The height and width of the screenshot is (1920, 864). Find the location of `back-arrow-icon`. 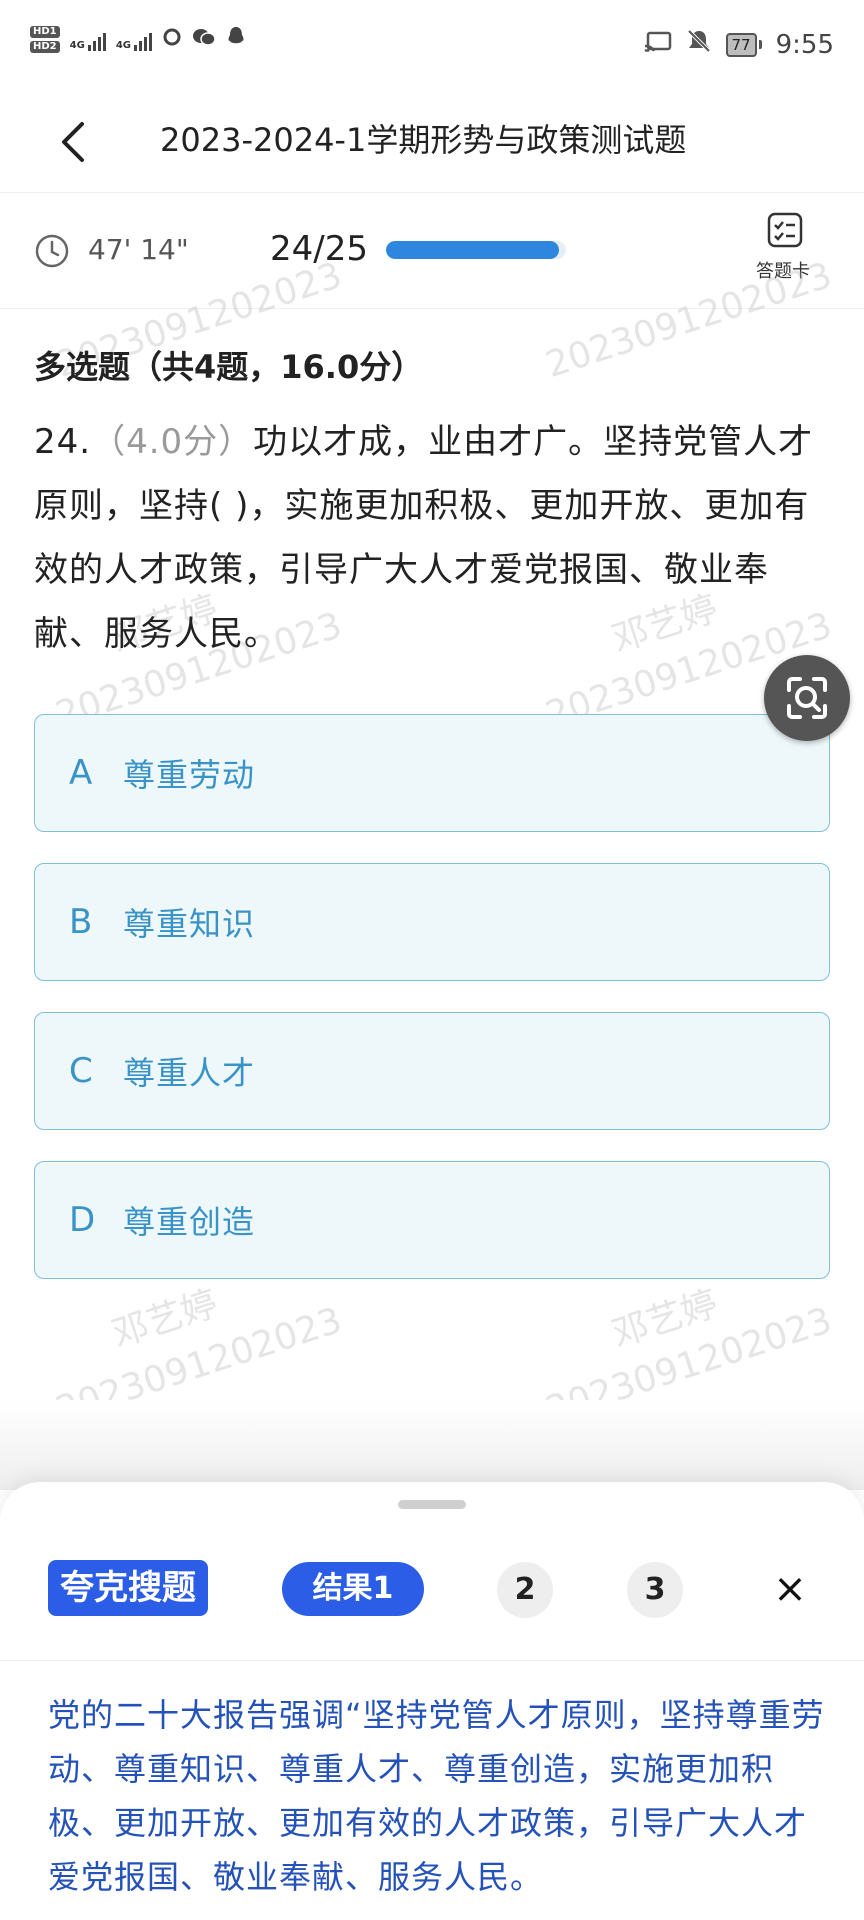

back-arrow-icon is located at coordinates (73, 142).